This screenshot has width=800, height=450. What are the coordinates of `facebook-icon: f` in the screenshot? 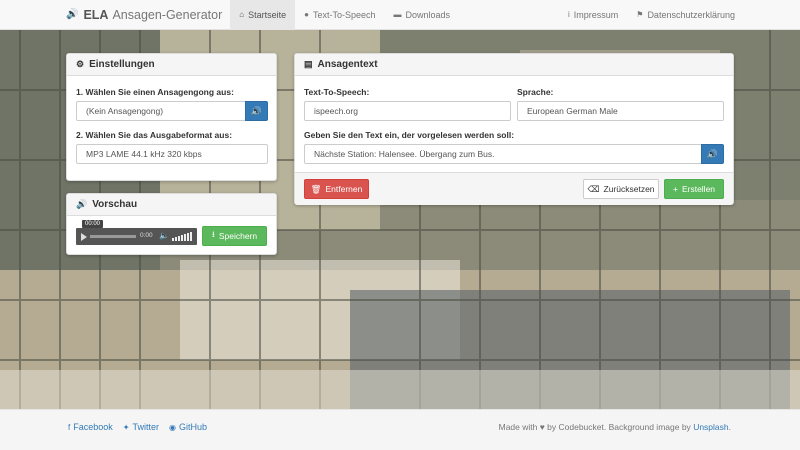 It's located at (69, 427).